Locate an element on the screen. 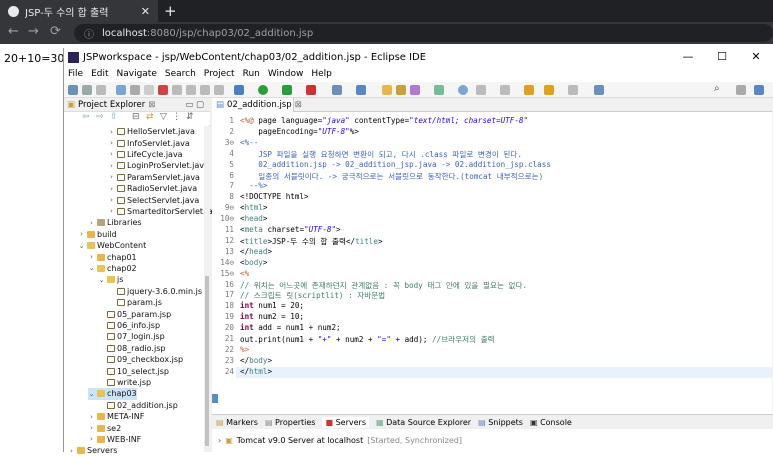 The height and width of the screenshot is (457, 773). tab-console: ▣ Console is located at coordinates (551, 422).